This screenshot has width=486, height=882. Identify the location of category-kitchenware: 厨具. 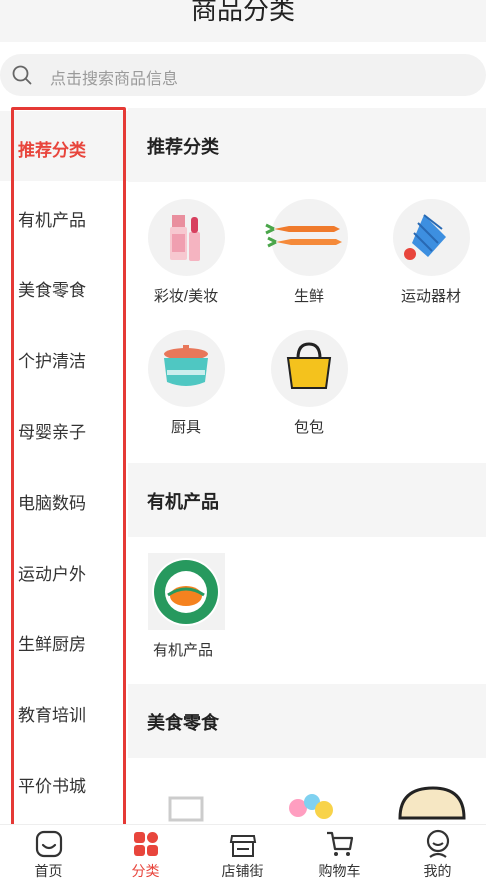
(186, 390).